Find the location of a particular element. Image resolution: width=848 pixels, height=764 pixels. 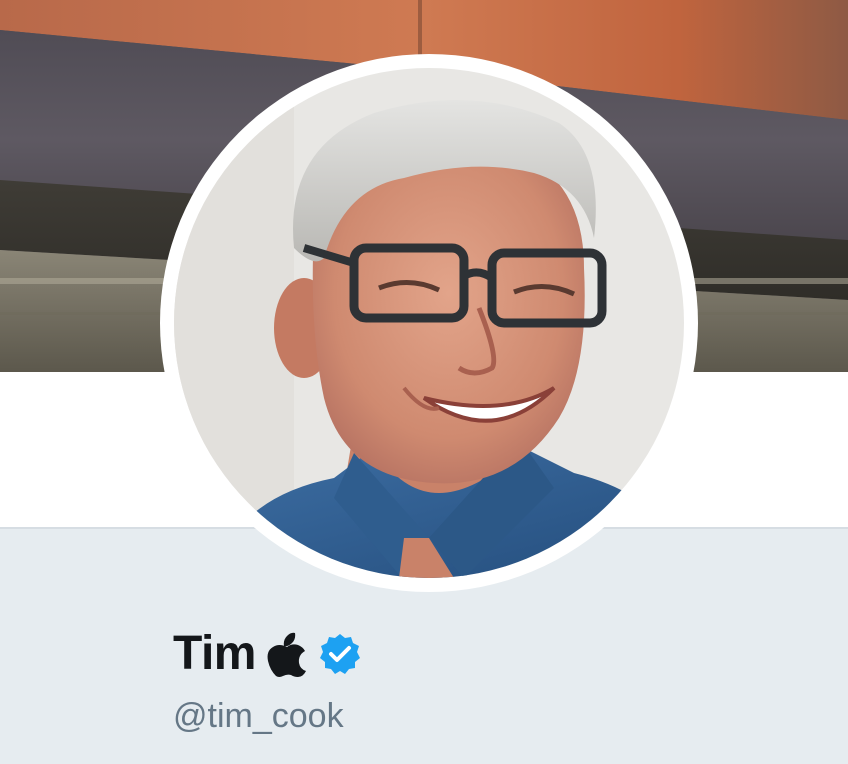

profile-handle: @tim_cook is located at coordinates (258, 716).